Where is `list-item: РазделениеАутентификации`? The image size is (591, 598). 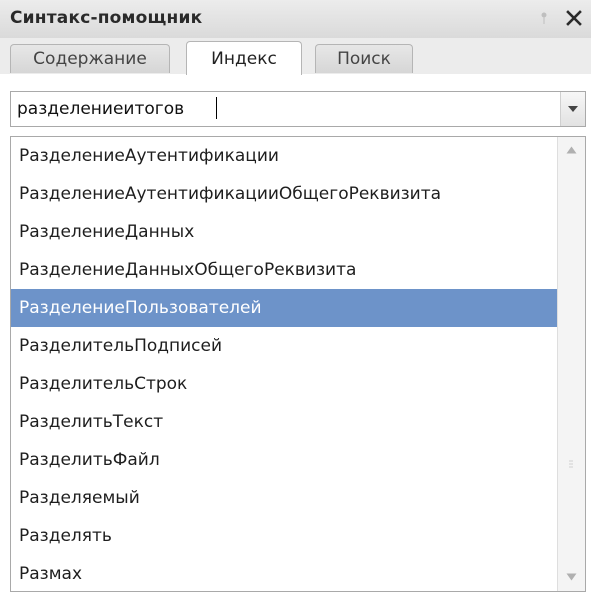
list-item: РазделениеАутентификации is located at coordinates (284, 156).